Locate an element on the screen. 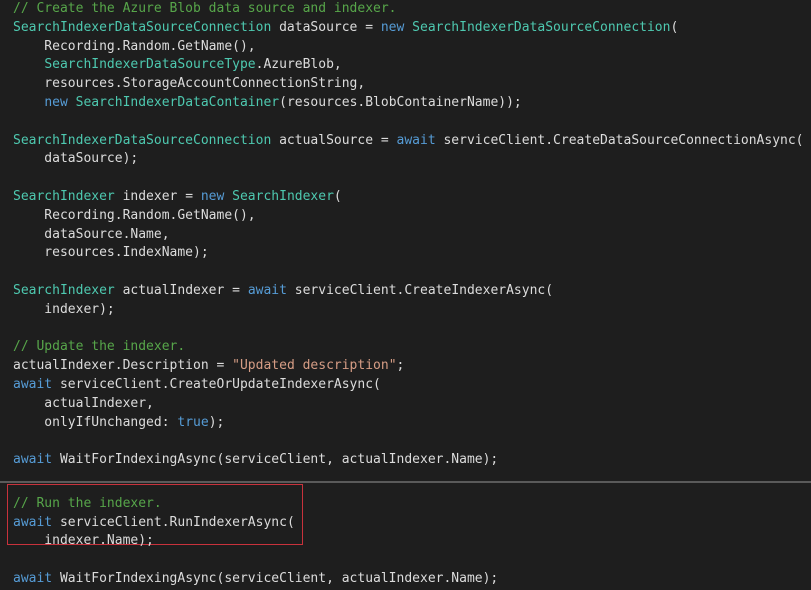  code-token: .AzureBlob, is located at coordinates (298, 65).